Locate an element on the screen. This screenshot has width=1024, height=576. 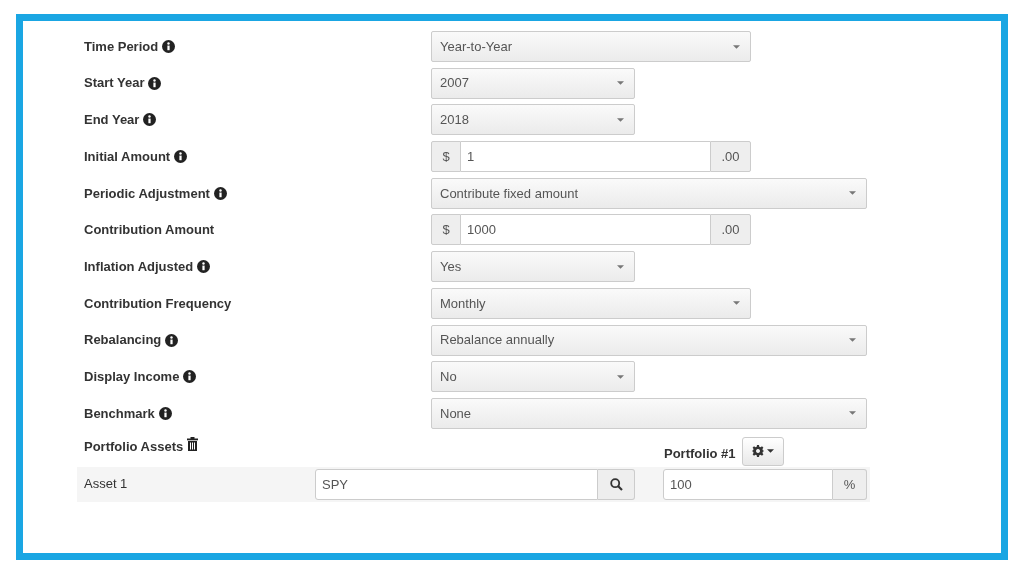
field-label: Contribution Frequency is located at coordinates (158, 303).